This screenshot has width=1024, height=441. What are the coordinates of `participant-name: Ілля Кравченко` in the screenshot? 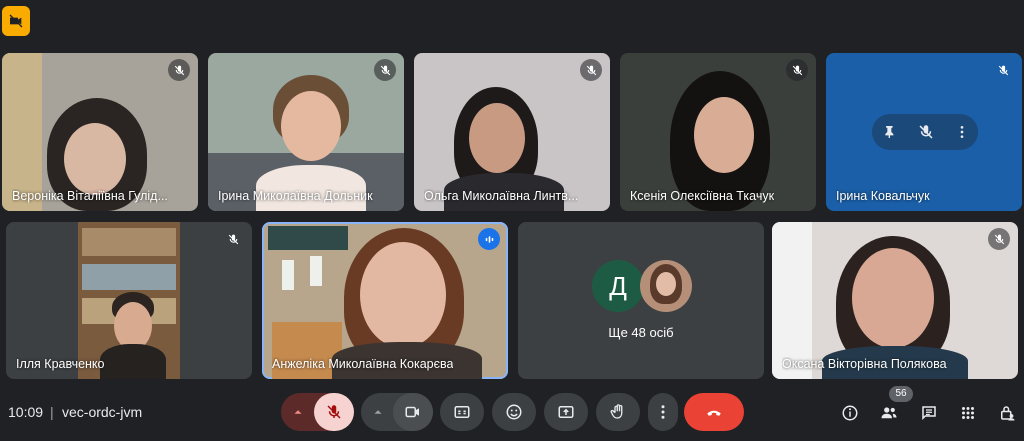 It's located at (60, 364).